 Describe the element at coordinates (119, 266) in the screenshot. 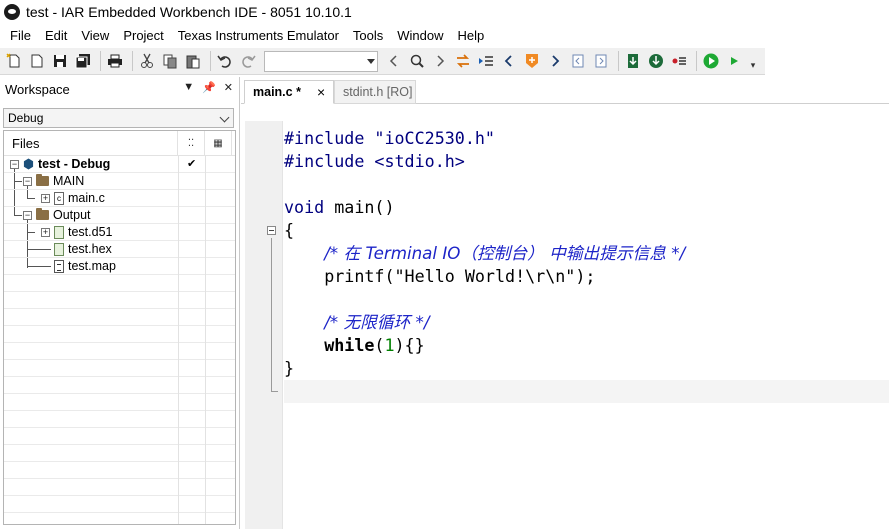

I see `tree-item-test-map: test.map` at that location.